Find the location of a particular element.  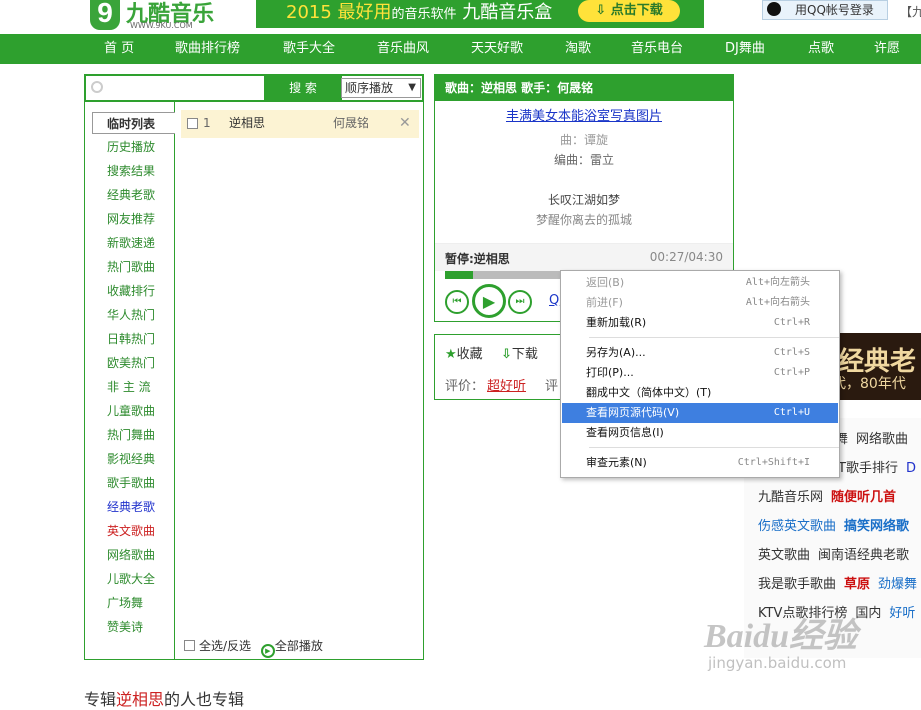

download-banner: 2015 最好用的音乐软件 九酷音乐盒 ⇩ 点击下载 is located at coordinates (480, 14).